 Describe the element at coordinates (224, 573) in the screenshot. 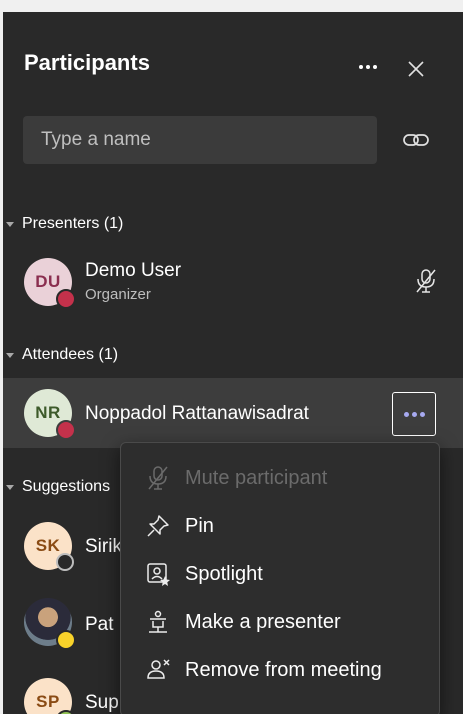

I see `menu-item-label: Spotlight` at that location.